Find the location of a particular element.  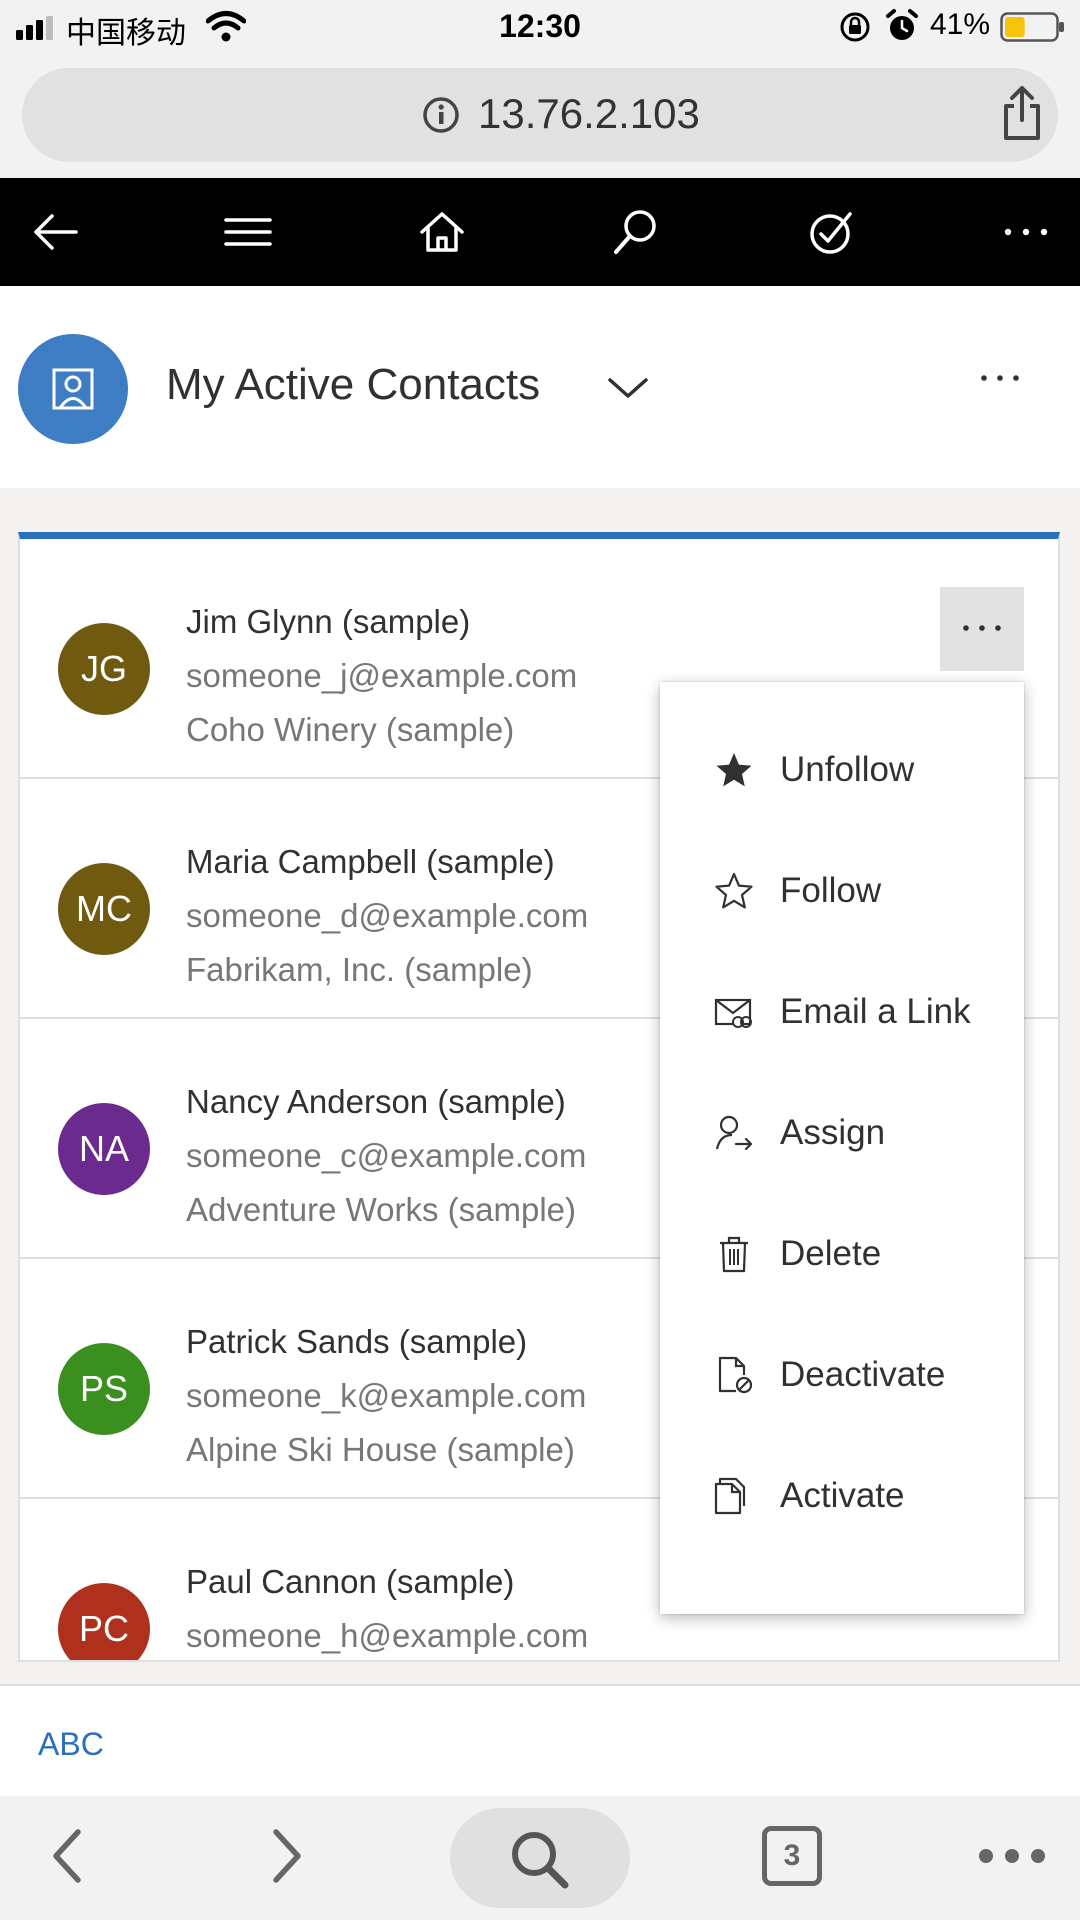

entity-badge is located at coordinates (73, 389).